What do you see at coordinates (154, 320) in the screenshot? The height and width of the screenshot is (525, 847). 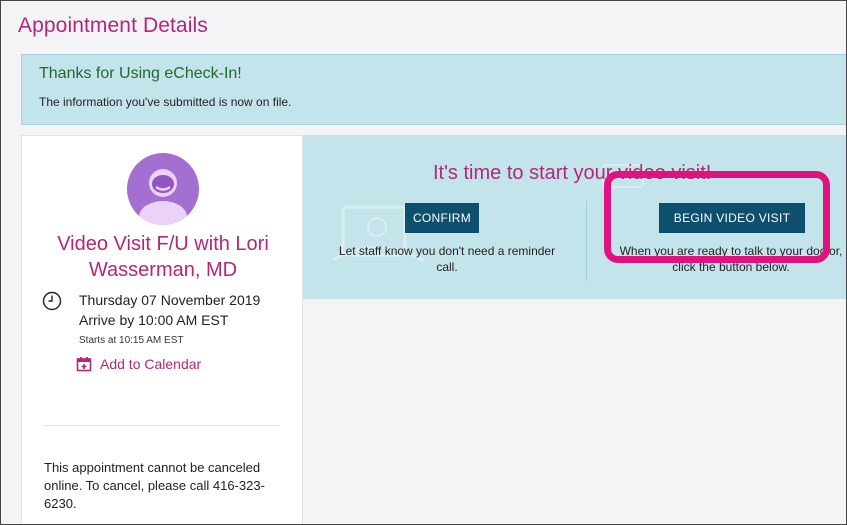 I see `arrive-time: Arrive by 10:00 AM EST` at bounding box center [154, 320].